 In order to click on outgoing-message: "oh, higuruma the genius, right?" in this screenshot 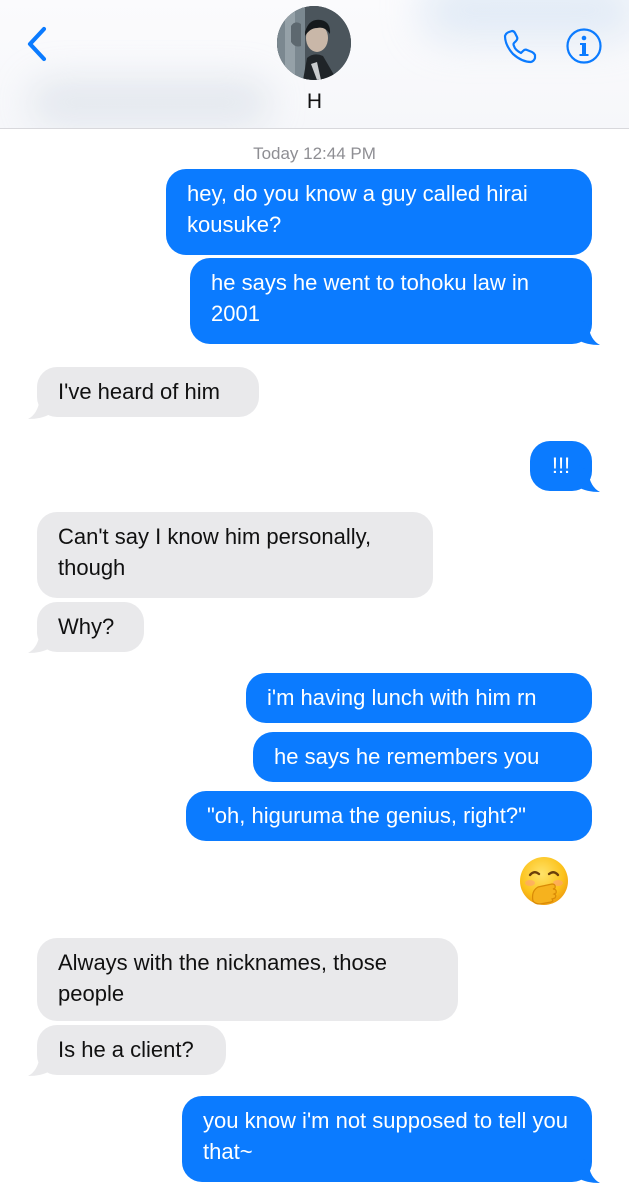, I will do `click(389, 816)`.